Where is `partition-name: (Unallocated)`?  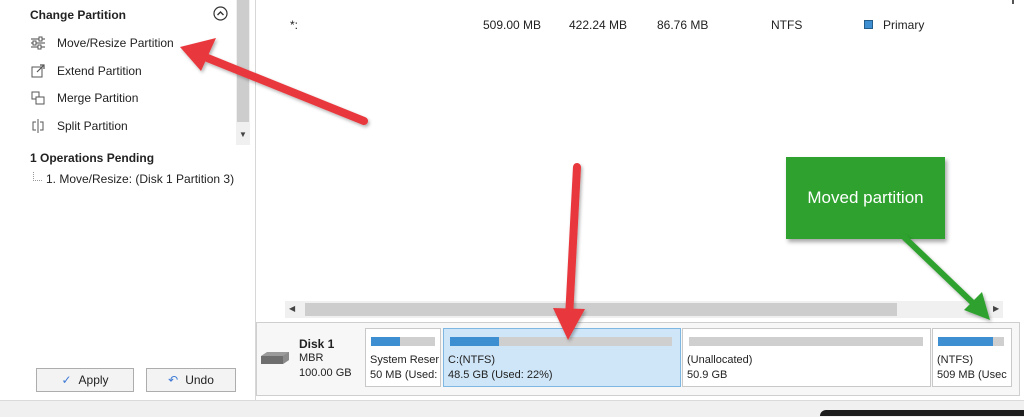
partition-name: (Unallocated) is located at coordinates (720, 360).